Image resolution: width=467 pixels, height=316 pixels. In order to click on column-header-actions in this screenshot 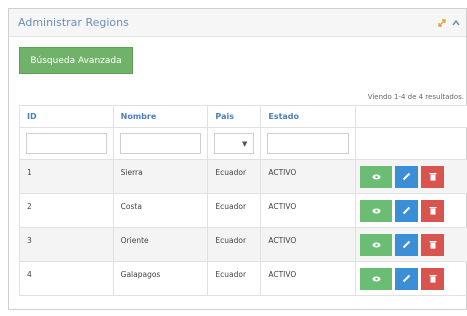, I will do `click(411, 116)`.